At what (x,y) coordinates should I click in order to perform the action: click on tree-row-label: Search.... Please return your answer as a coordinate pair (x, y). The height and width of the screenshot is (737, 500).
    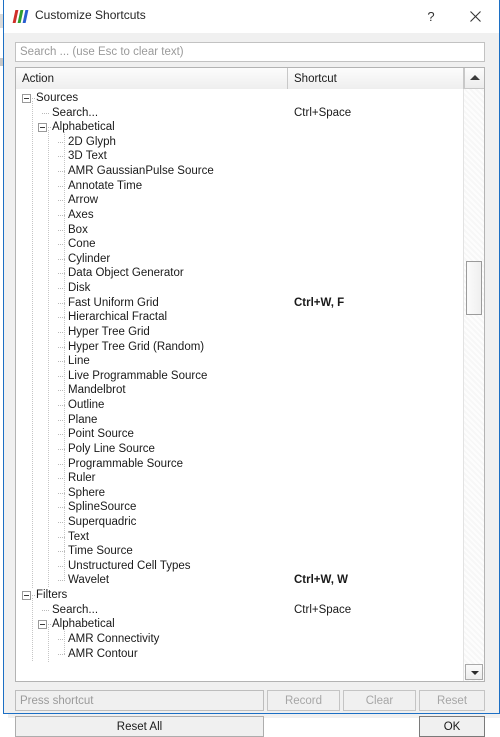
    Looking at the image, I should click on (75, 112).